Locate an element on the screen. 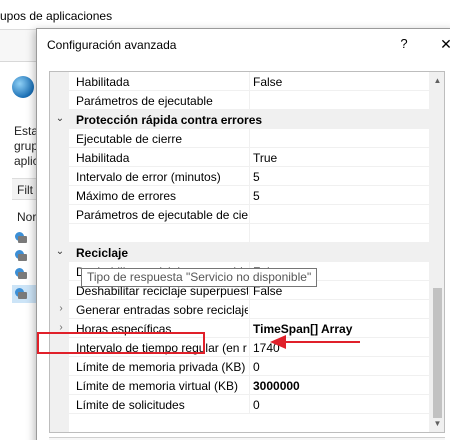 This screenshot has width=450, height=440. category-label: Reciclaje is located at coordinates (102, 253).